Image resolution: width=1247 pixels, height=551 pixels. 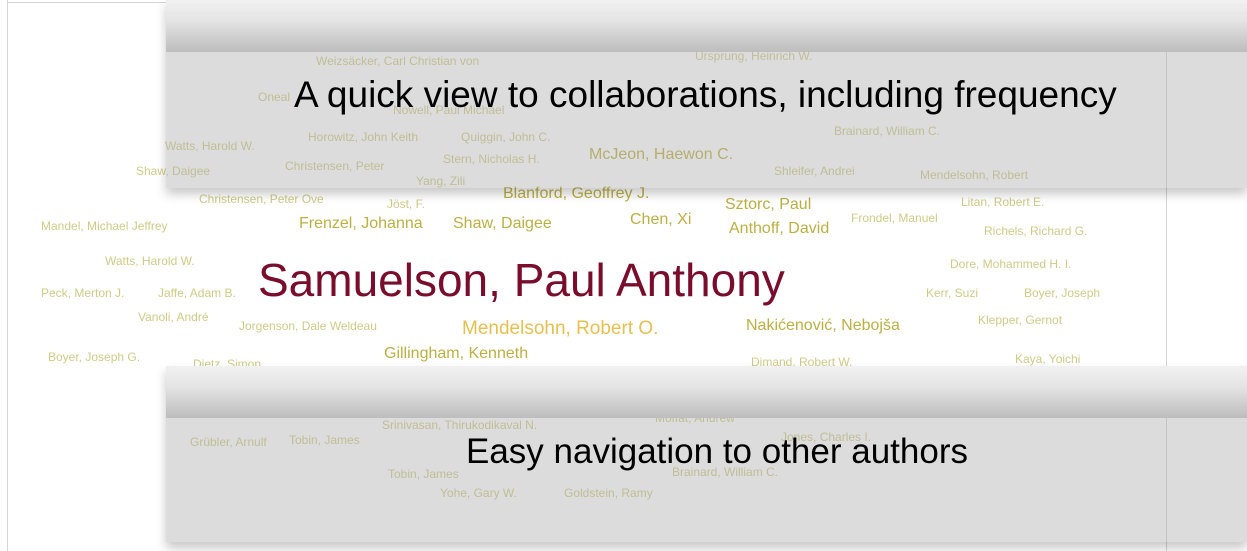 I want to click on center-author-name: Samuelson, Paul Anthony, so click(x=521, y=280).